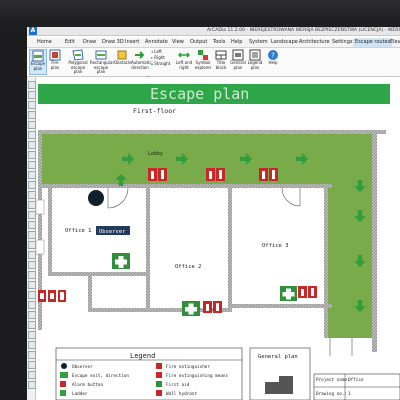  Describe the element at coordinates (32, 195) in the screenshot. I see `copy-tool` at that location.